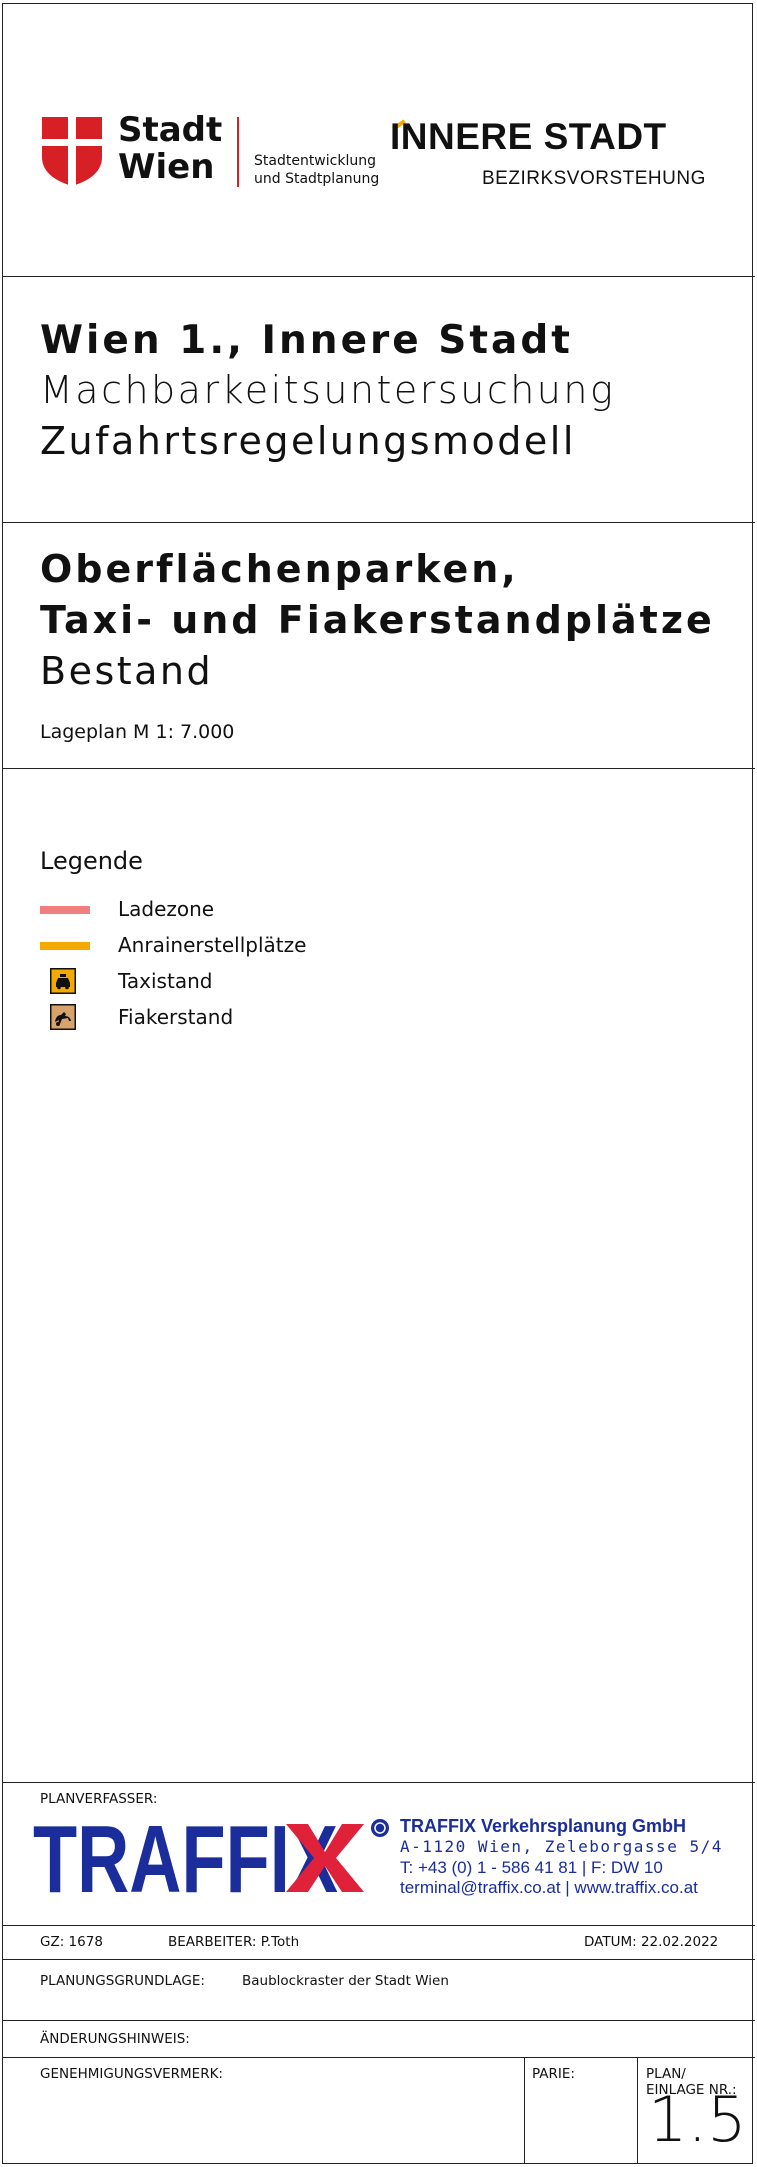 The width and height of the screenshot is (757, 2167). What do you see at coordinates (377, 620) in the screenshot?
I see `subtitle-line2: Taxi- und Fiakerstandplätze` at bounding box center [377, 620].